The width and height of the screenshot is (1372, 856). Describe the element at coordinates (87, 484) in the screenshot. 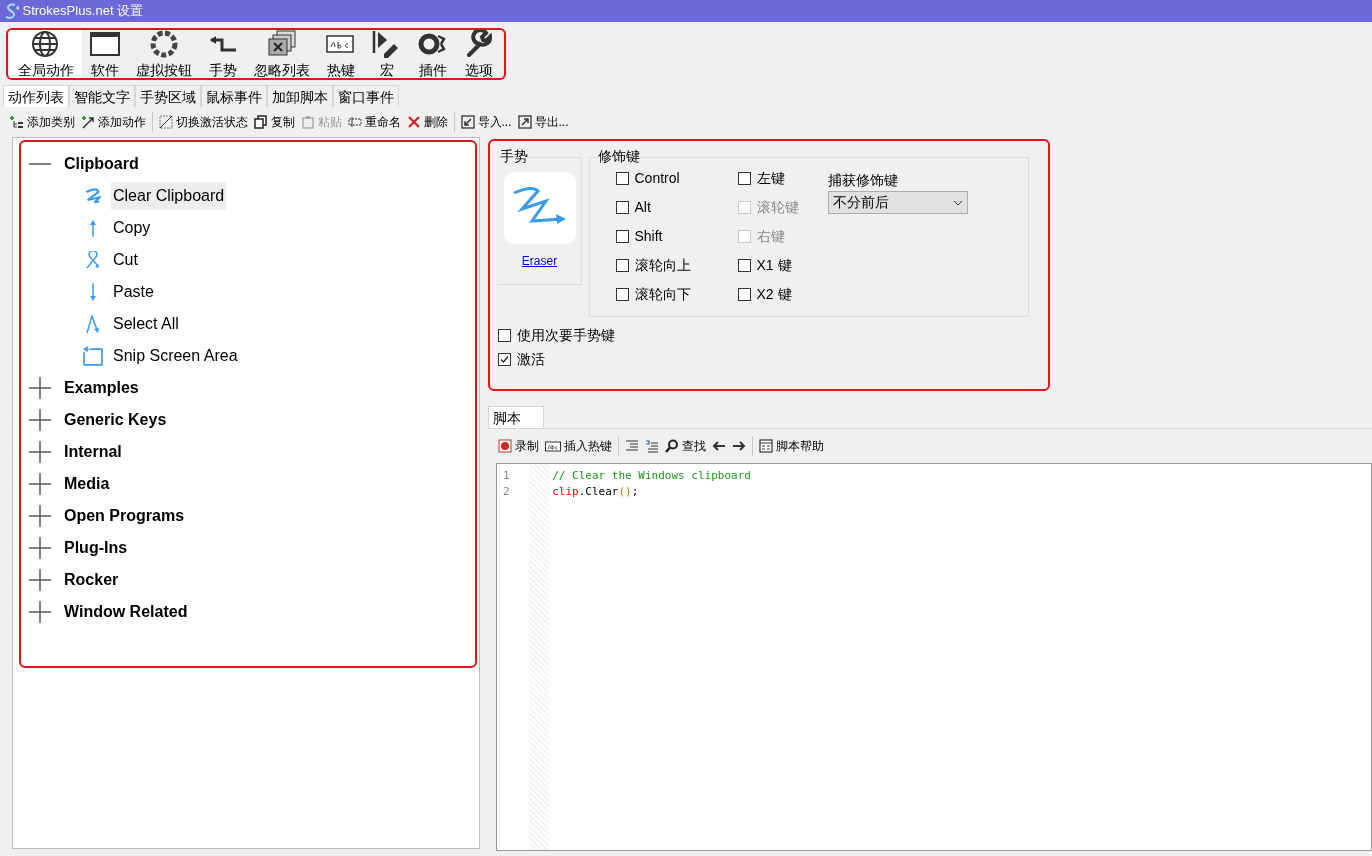

I see `tree-category: Media` at that location.